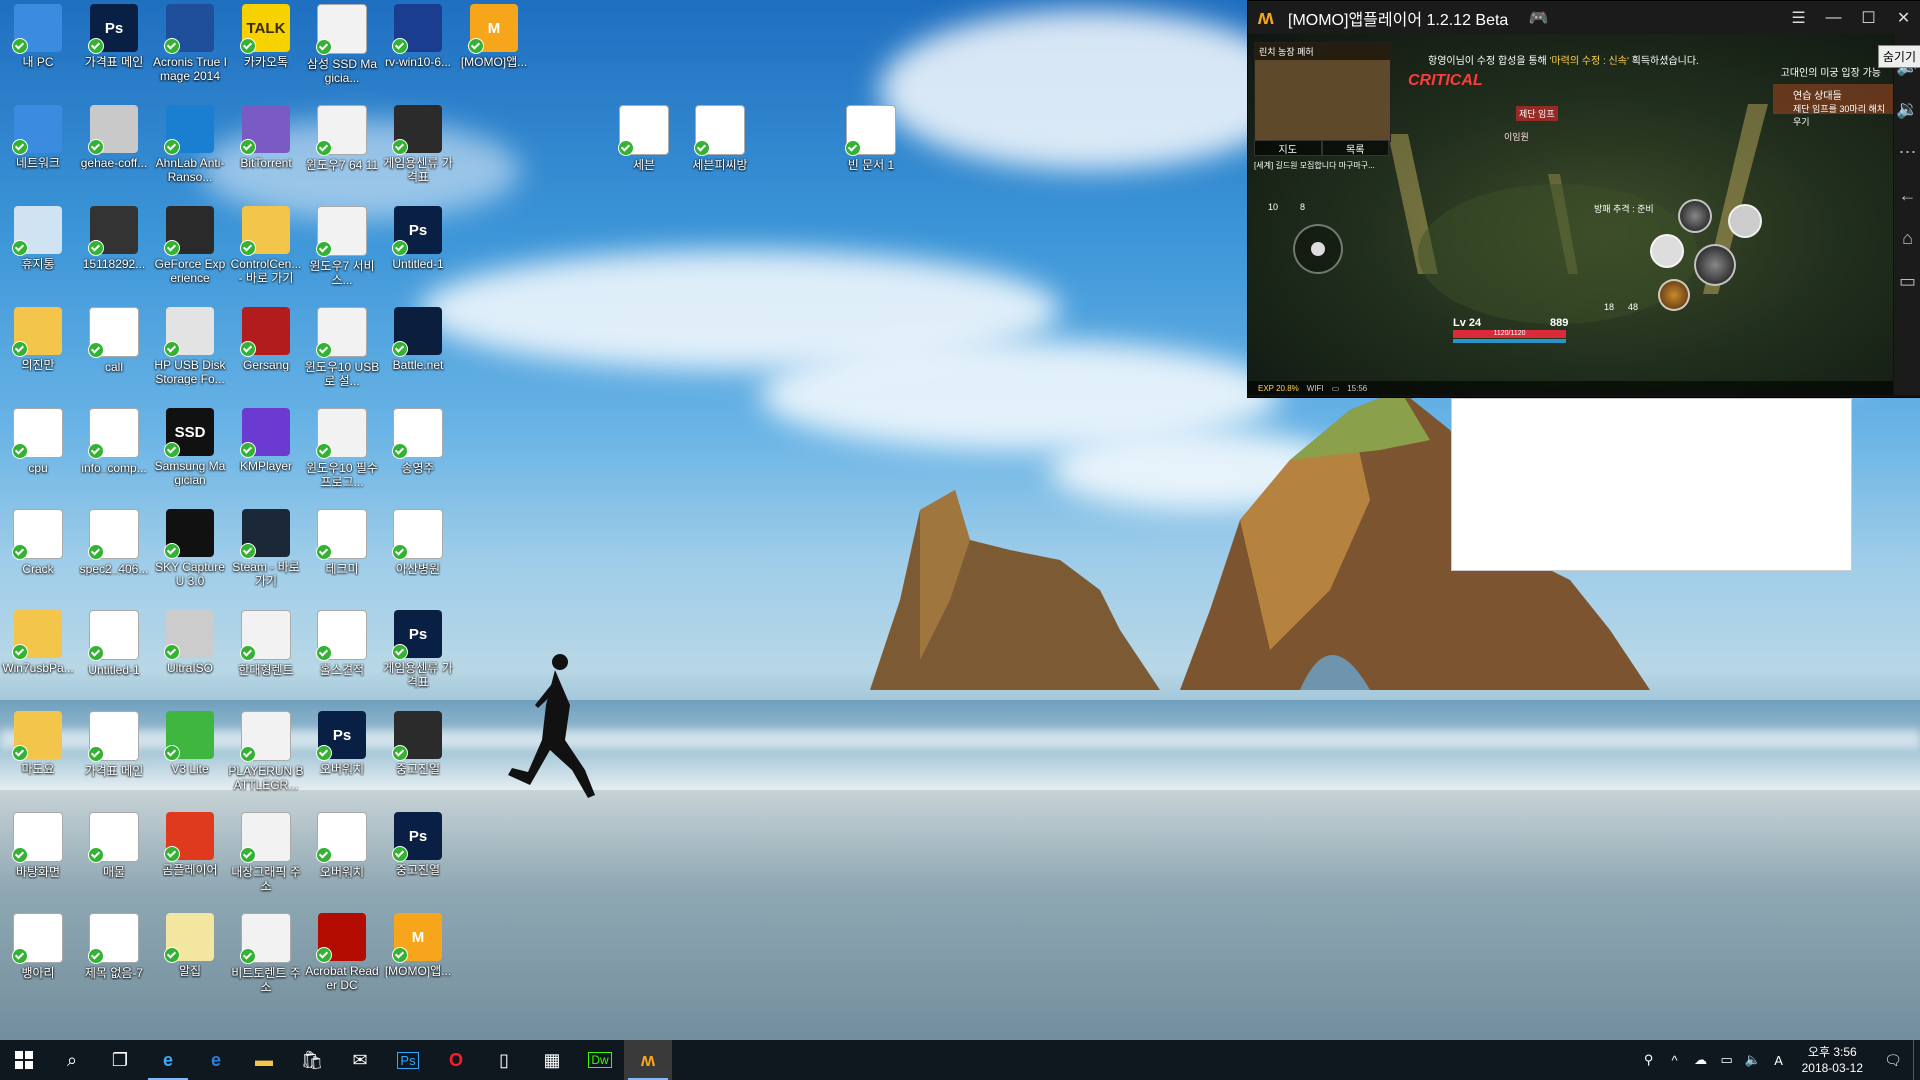 The height and width of the screenshot is (1080, 1920). I want to click on volume-icon: 🔈, so click(1753, 1060).